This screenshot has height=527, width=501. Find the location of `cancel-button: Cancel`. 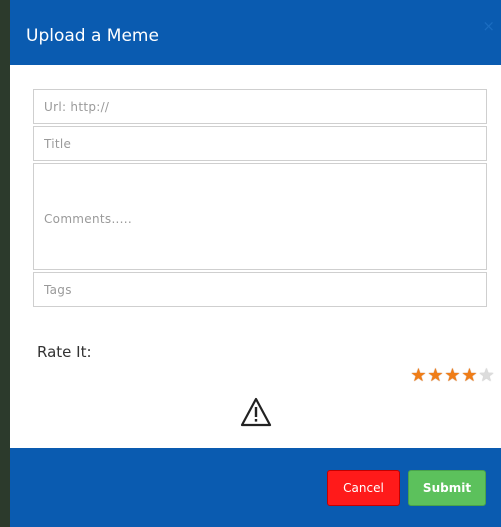

cancel-button: Cancel is located at coordinates (363, 488).